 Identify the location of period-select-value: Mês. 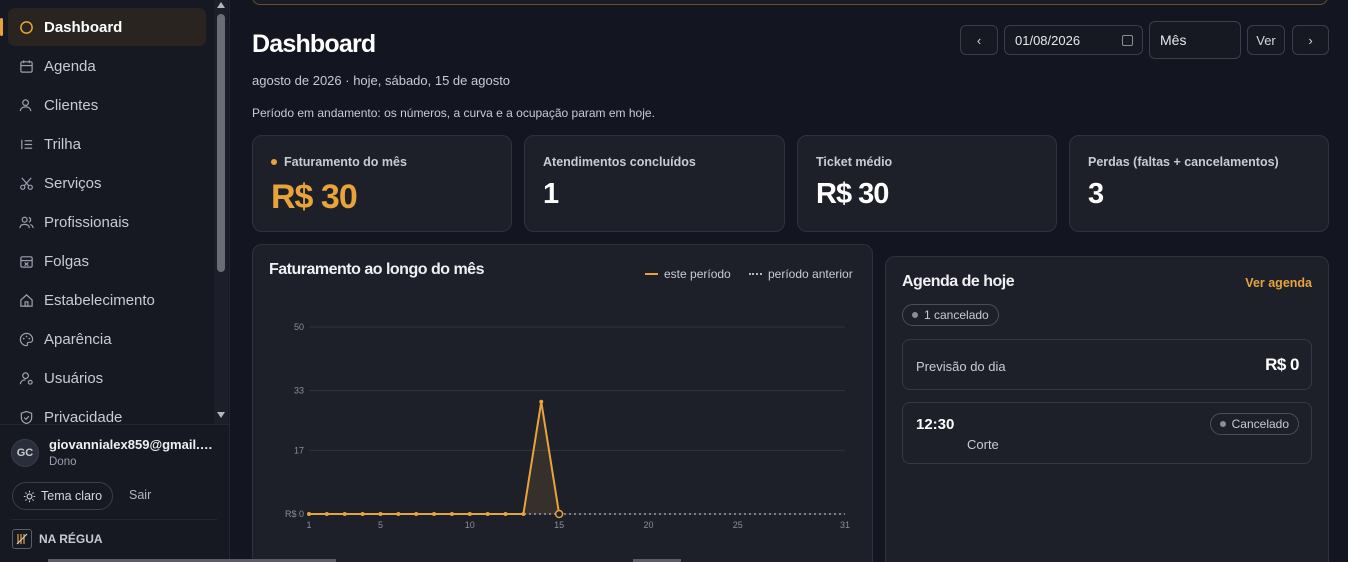
(1173, 40).